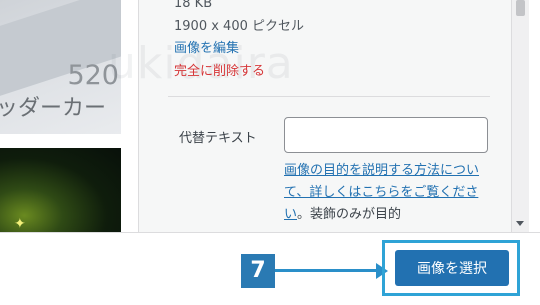  I want to click on media-thumbnail: ✦, so click(60, 190).